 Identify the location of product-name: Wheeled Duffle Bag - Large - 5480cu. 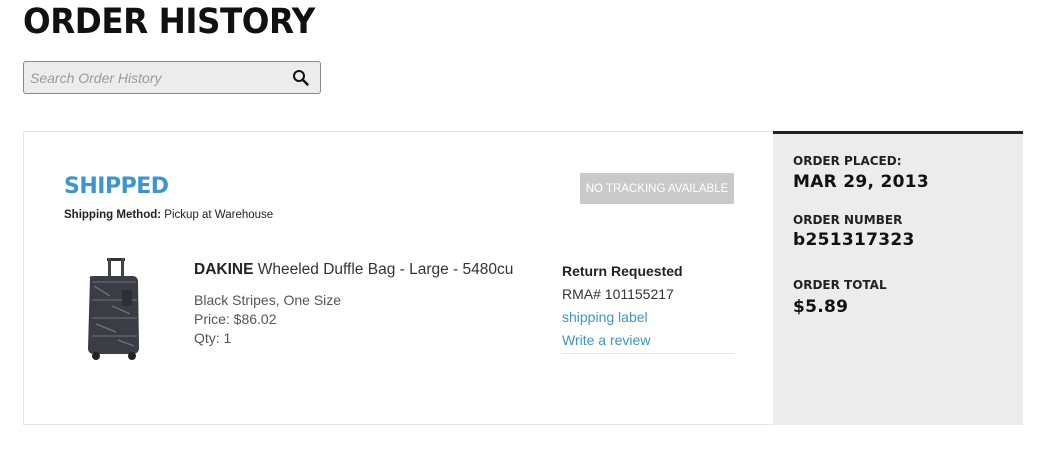
(385, 269).